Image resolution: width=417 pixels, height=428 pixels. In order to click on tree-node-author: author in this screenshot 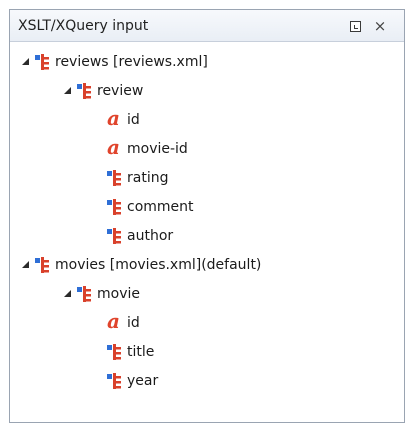, I will do `click(140, 235)`.